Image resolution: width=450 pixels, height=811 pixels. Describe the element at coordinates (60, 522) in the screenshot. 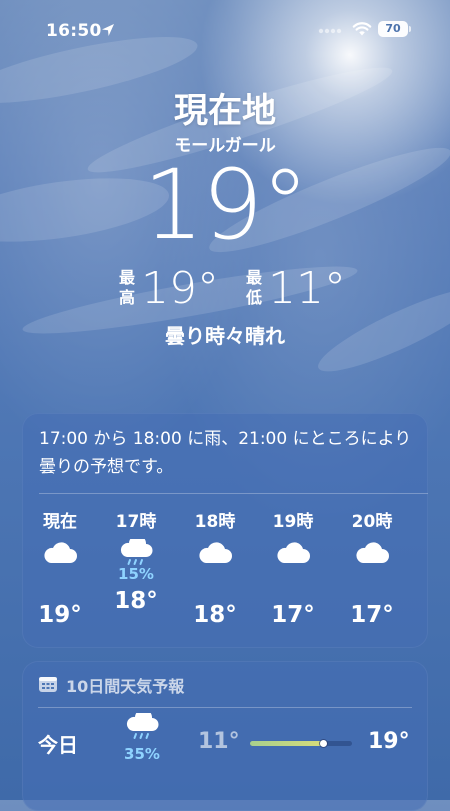

I see `hour-label: 現在` at that location.